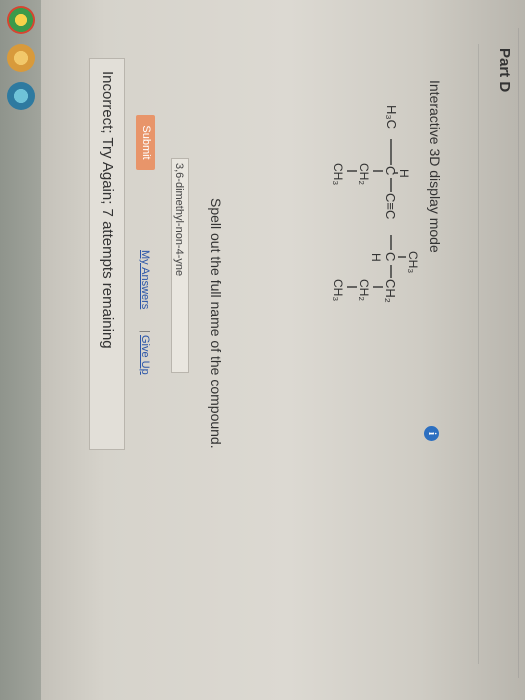 The image size is (525, 700). Describe the element at coordinates (21, 20) in the screenshot. I see `chrome-icon` at that location.